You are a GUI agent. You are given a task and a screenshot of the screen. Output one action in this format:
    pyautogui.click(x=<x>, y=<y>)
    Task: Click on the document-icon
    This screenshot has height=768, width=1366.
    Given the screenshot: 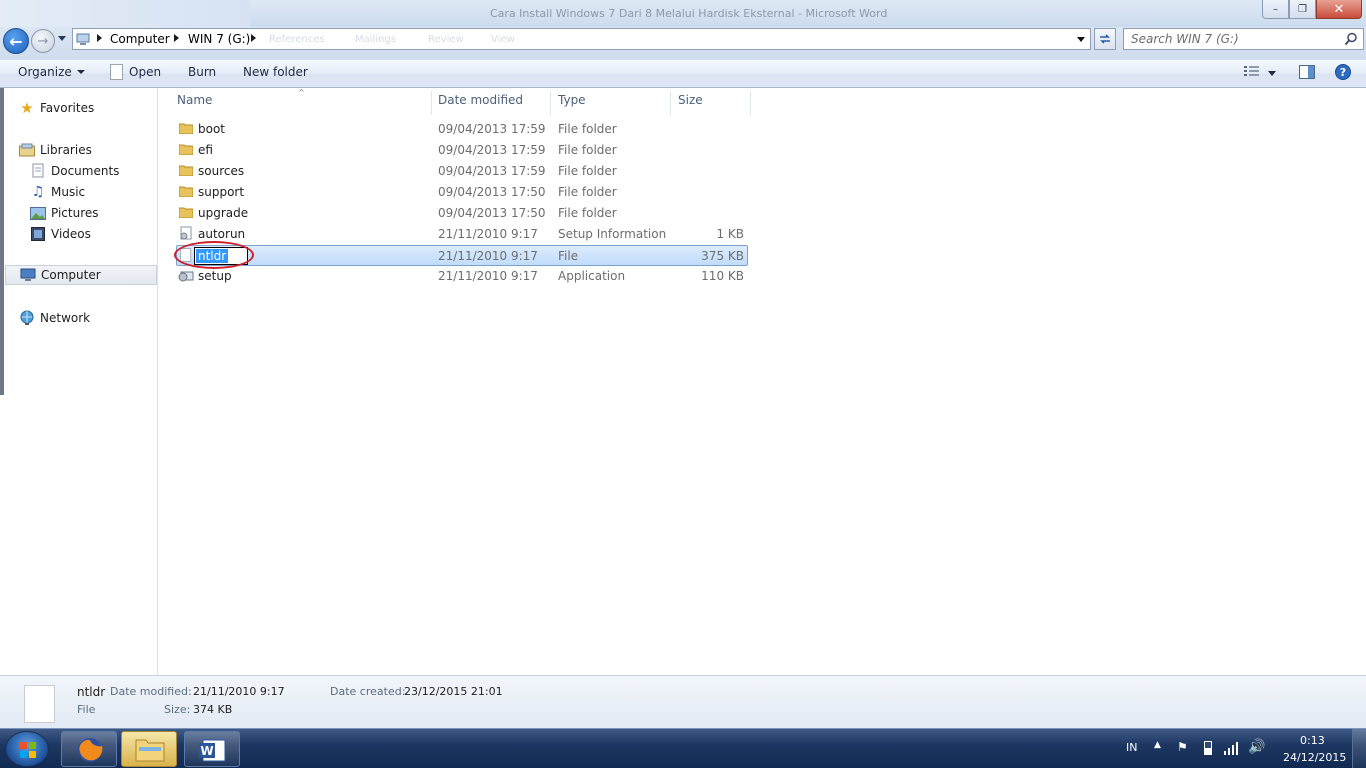 What is the action you would take?
    pyautogui.click(x=116, y=72)
    